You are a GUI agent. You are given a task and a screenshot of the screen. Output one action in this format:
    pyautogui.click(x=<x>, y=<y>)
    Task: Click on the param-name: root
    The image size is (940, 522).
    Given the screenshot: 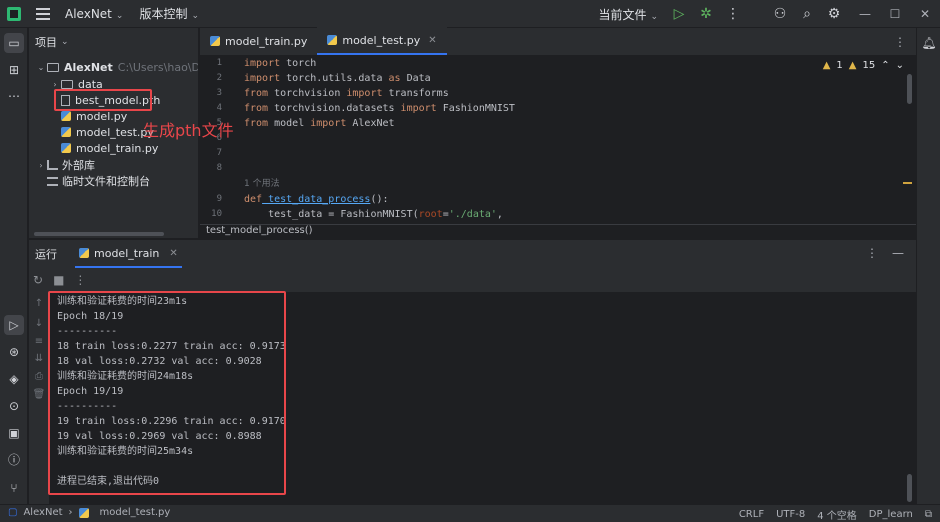 What is the action you would take?
    pyautogui.click(x=430, y=214)
    